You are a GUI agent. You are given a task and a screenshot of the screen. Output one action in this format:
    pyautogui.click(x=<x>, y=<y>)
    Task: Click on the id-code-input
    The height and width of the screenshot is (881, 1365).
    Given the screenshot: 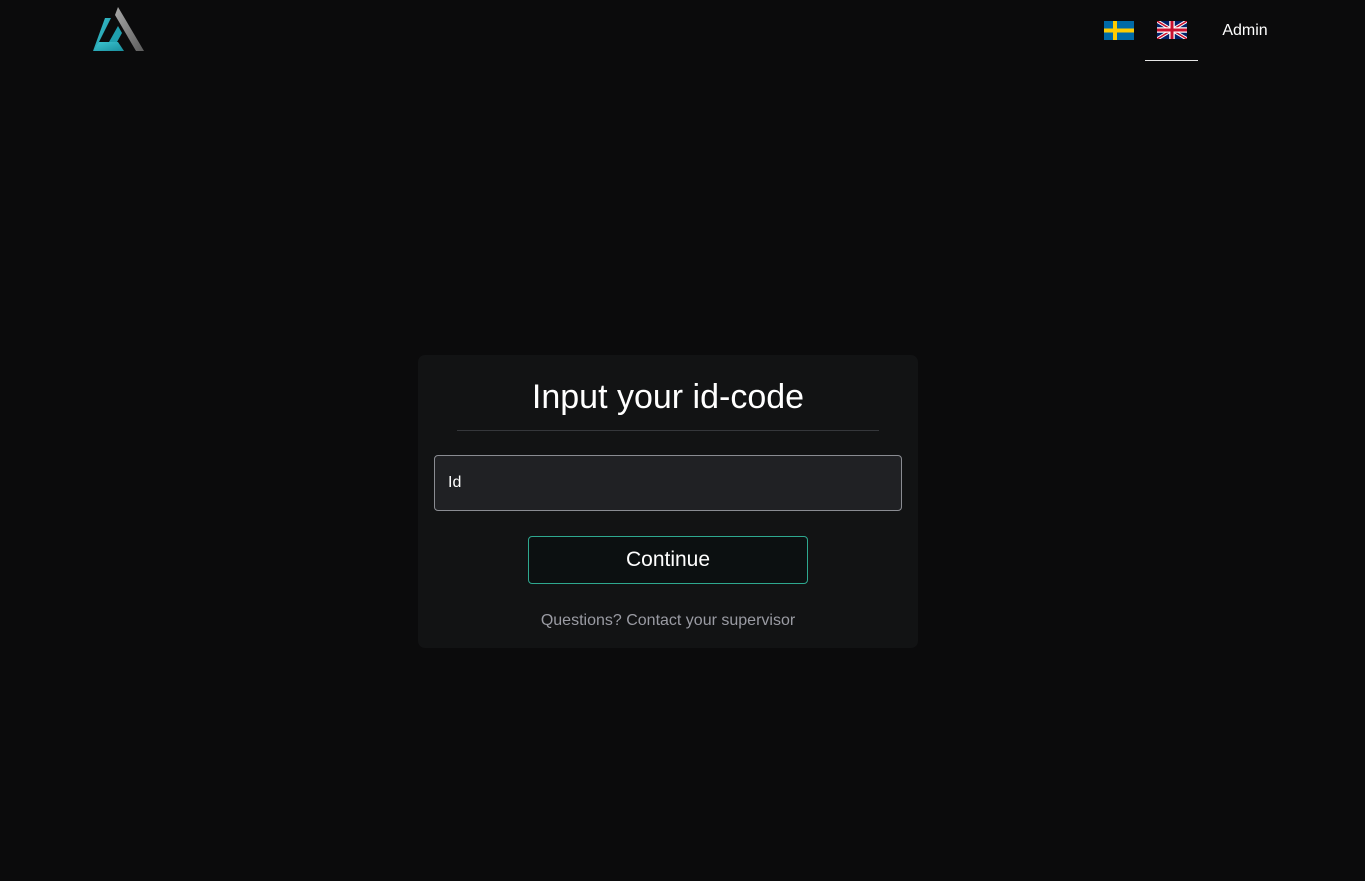 What is the action you would take?
    pyautogui.click(x=668, y=483)
    